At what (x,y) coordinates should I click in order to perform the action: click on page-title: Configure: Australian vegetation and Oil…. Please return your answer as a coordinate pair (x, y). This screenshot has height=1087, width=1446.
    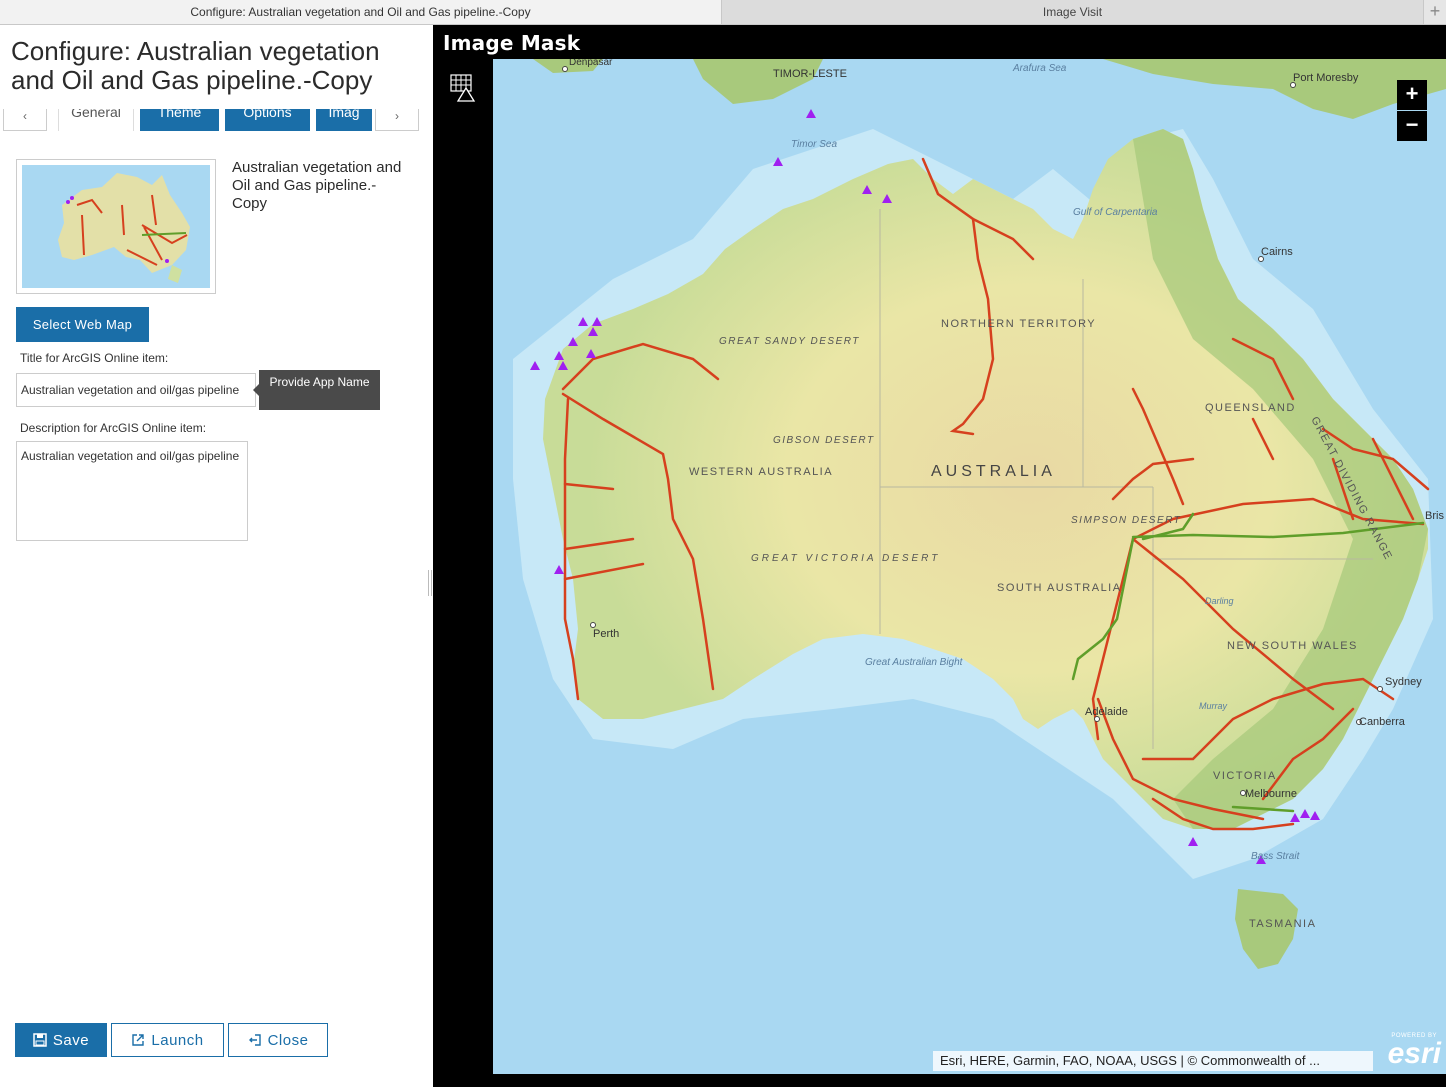
    Looking at the image, I should click on (195, 65).